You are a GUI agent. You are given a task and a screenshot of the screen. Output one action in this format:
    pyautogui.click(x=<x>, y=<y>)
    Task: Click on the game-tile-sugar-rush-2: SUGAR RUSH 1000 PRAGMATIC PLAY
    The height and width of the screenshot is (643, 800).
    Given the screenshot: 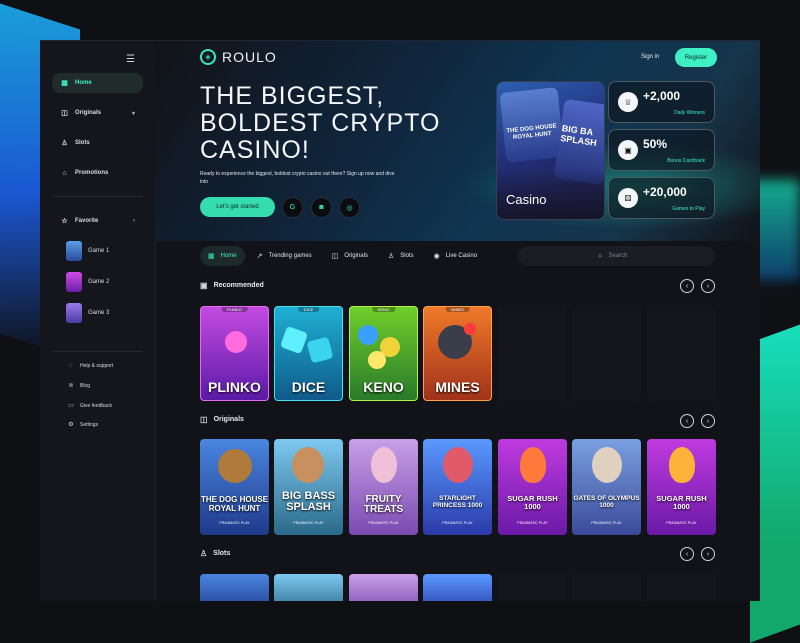 What is the action you would take?
    pyautogui.click(x=681, y=487)
    